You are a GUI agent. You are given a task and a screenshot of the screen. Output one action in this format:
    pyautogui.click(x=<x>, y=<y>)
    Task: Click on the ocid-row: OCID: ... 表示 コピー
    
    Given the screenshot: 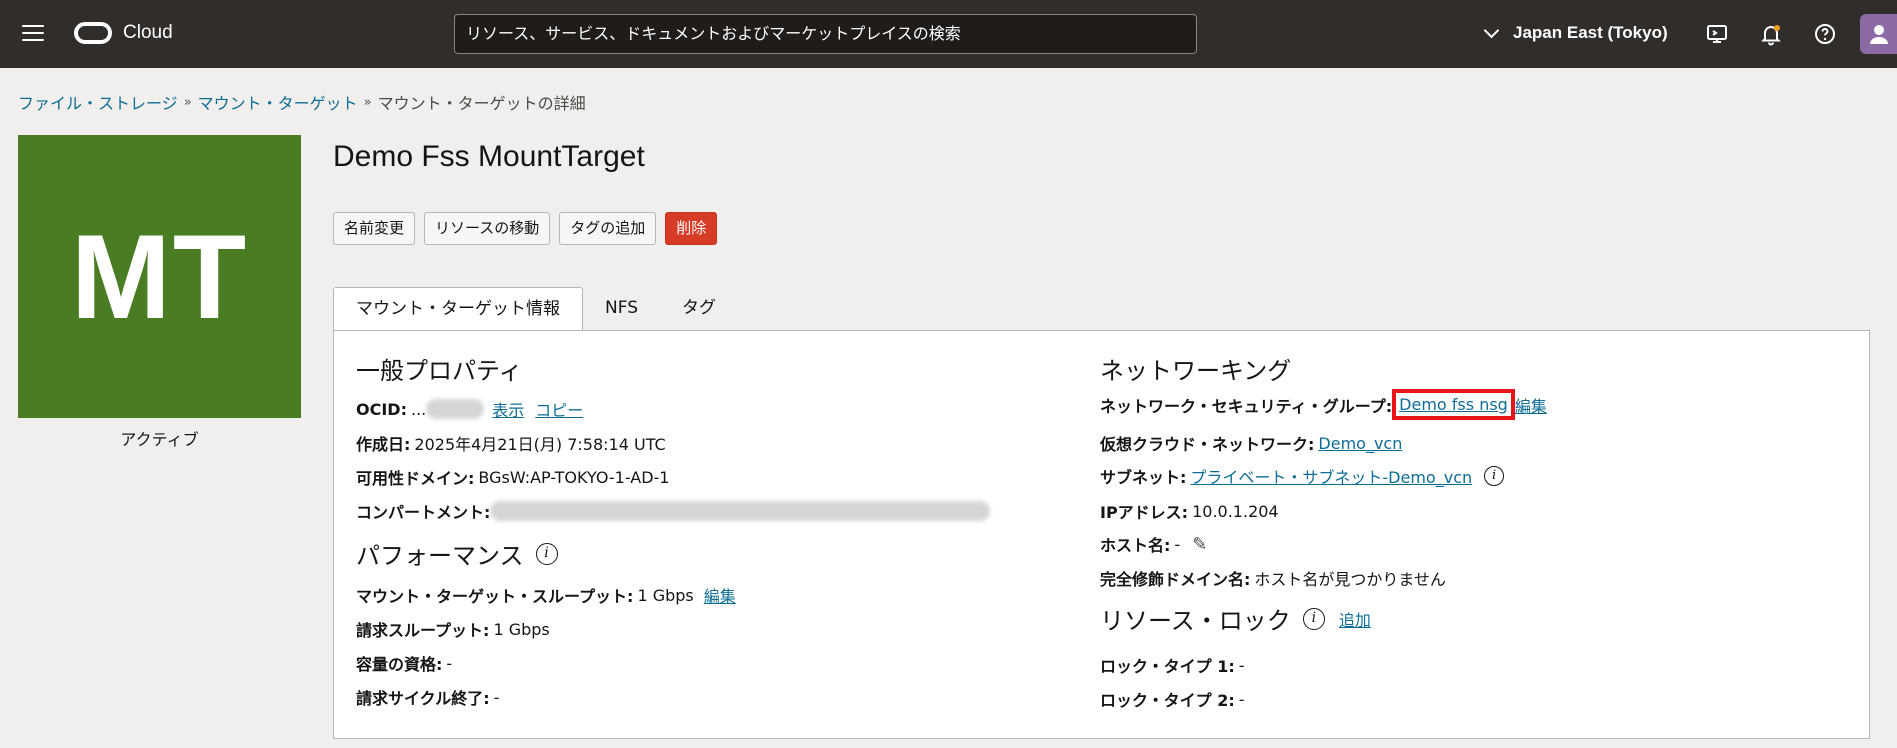 What is the action you would take?
    pyautogui.click(x=469, y=409)
    